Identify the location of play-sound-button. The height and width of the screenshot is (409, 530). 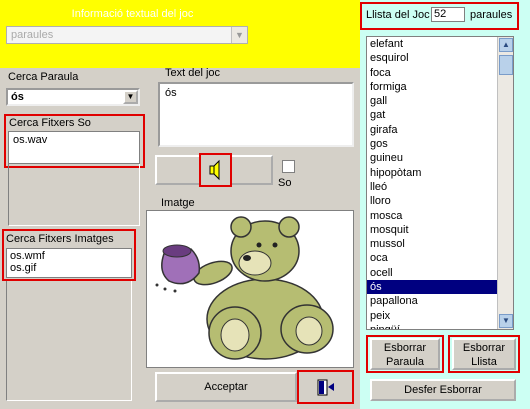
(215, 170).